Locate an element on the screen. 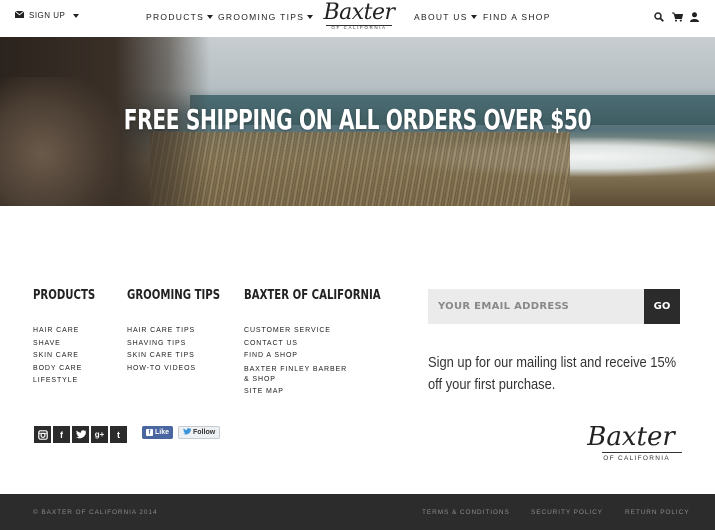 The width and height of the screenshot is (715, 530). footer-logo-script: Baxter is located at coordinates (631, 437).